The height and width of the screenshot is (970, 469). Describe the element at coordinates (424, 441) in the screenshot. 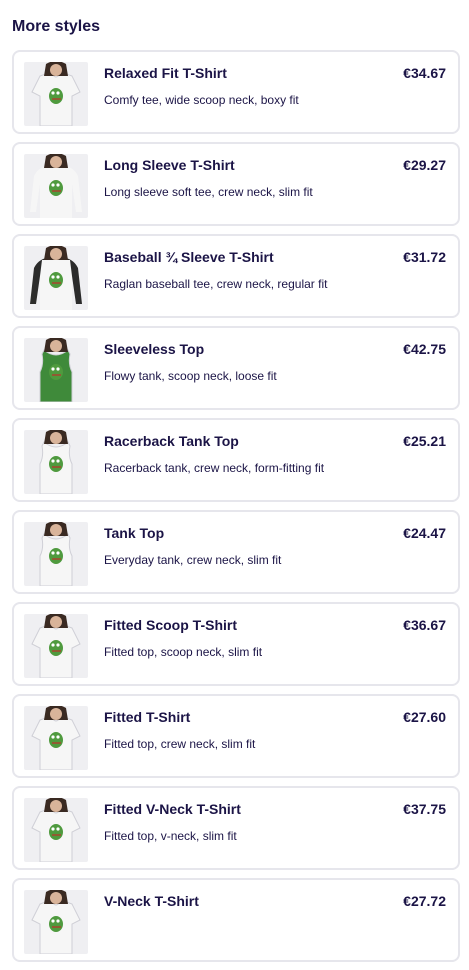

I see `product-price: €25.21` at that location.